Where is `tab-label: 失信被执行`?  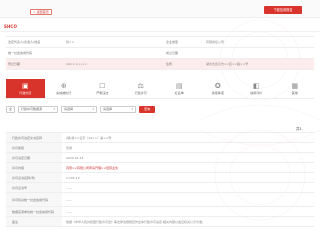
tab-label: 失信被执行 is located at coordinates (64, 93).